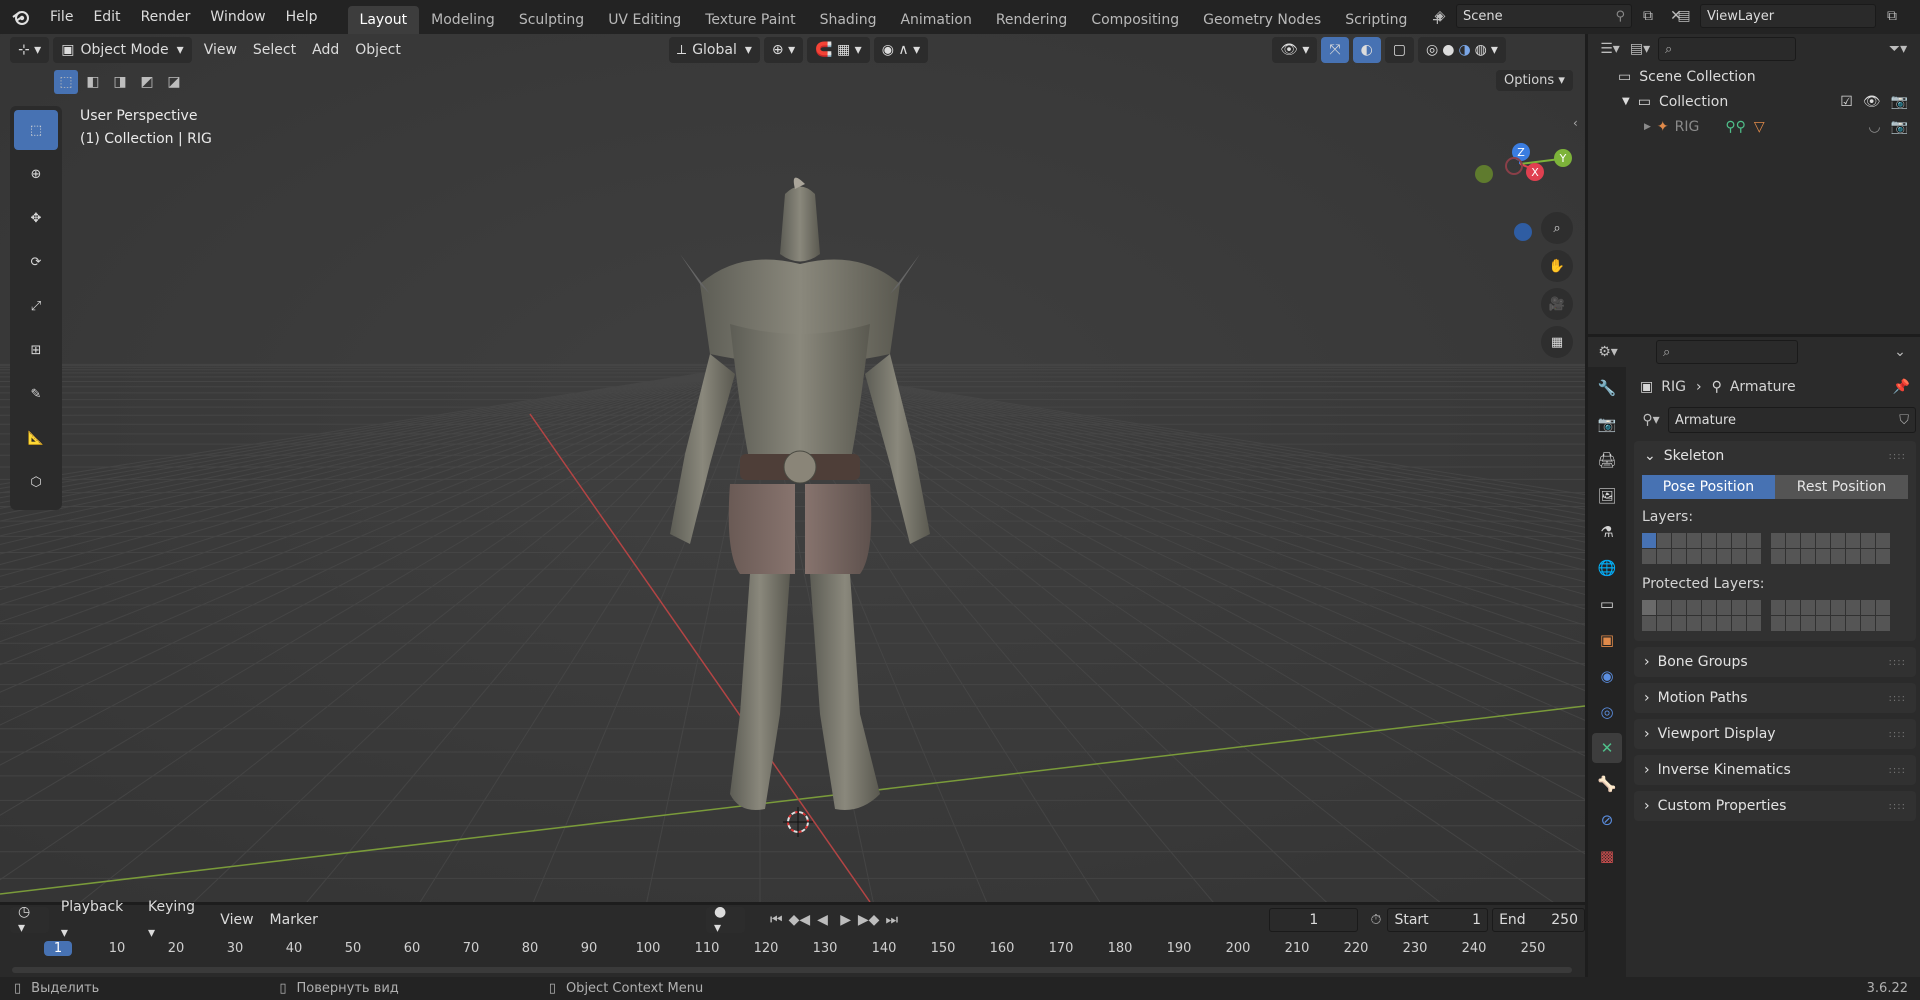 The width and height of the screenshot is (1920, 1000). I want to click on texture-tab-icon: ▩, so click(1607, 856).